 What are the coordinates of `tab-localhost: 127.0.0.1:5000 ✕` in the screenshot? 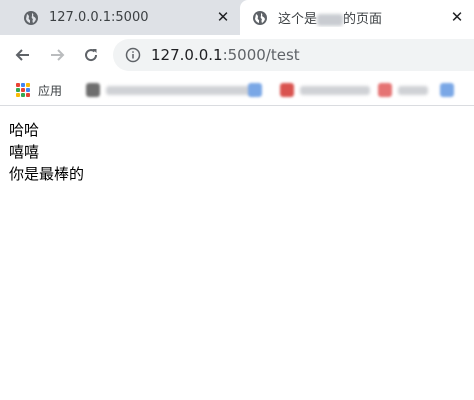 It's located at (120, 17).